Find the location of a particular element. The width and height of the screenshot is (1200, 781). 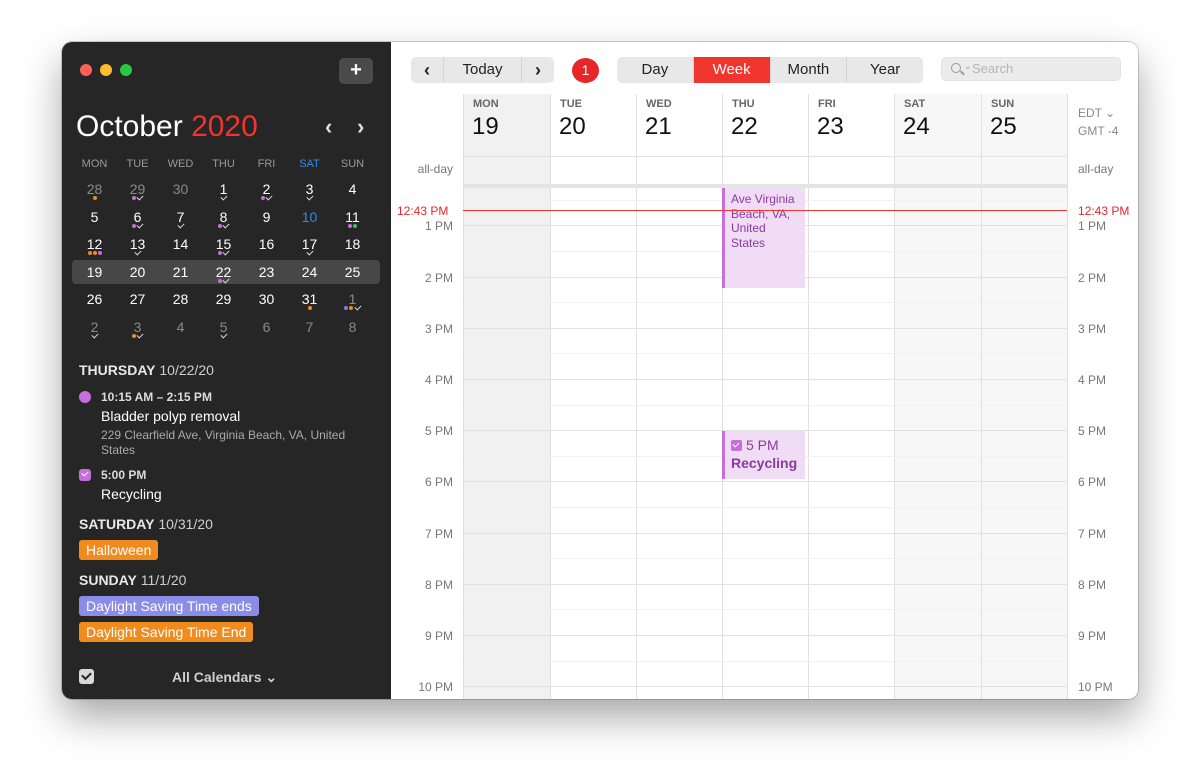

mini-day: 13 is located at coordinates (137, 245).